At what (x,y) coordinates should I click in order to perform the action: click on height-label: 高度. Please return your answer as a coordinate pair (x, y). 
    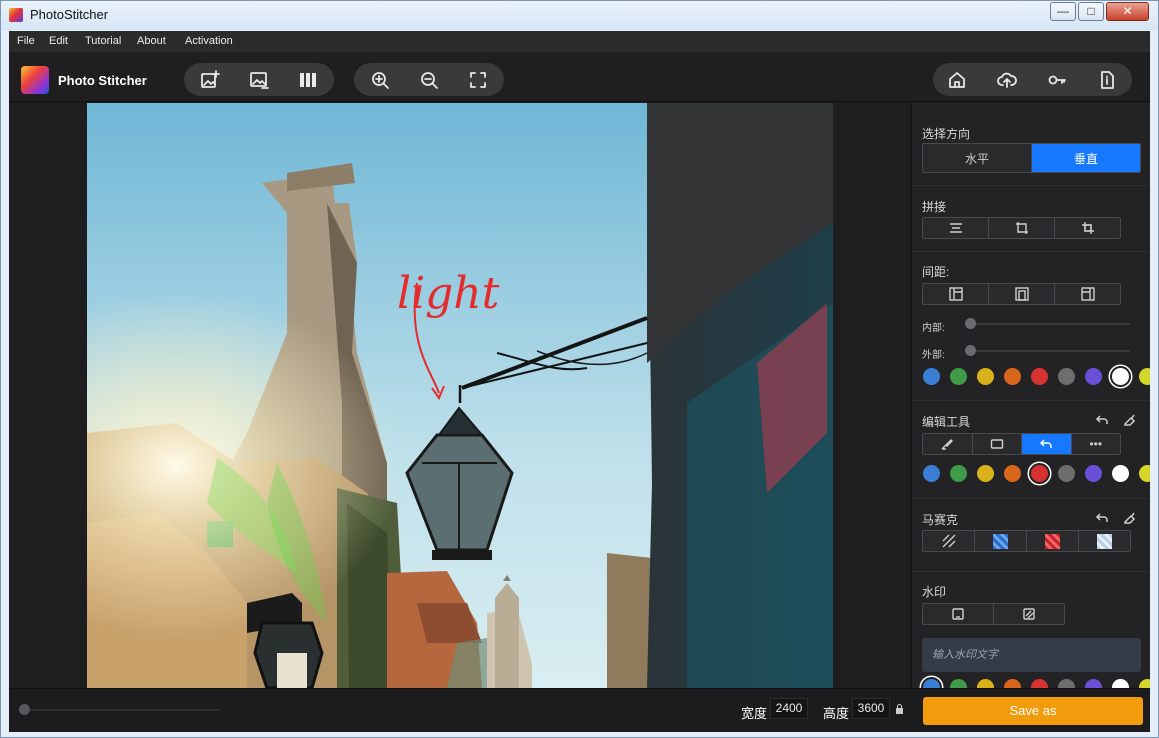
    Looking at the image, I should click on (836, 713).